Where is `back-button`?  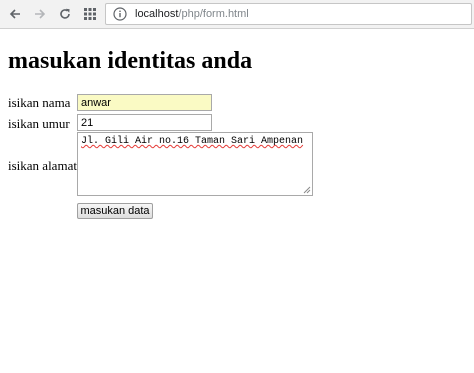 back-button is located at coordinates (15, 14).